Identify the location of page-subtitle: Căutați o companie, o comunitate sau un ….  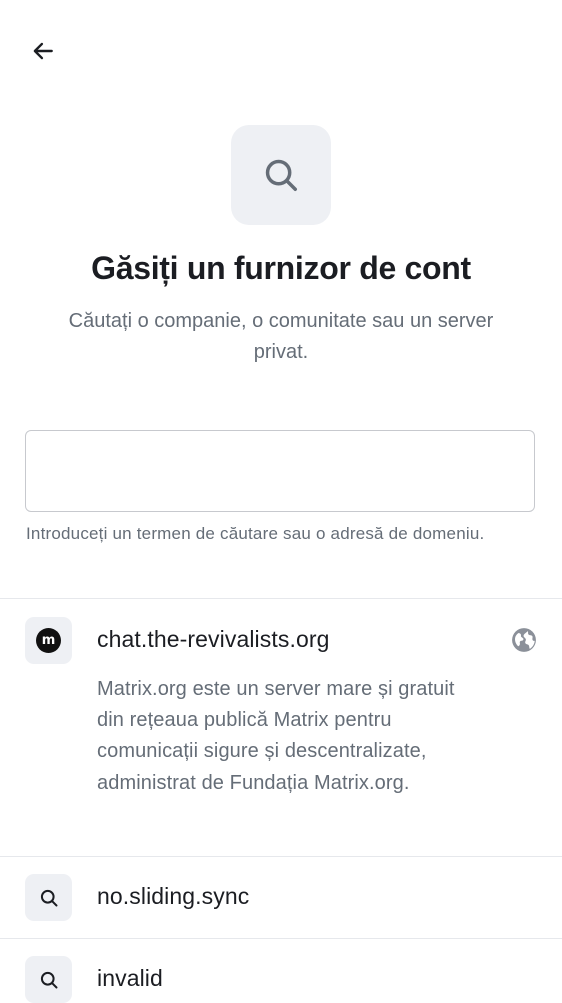
(281, 336).